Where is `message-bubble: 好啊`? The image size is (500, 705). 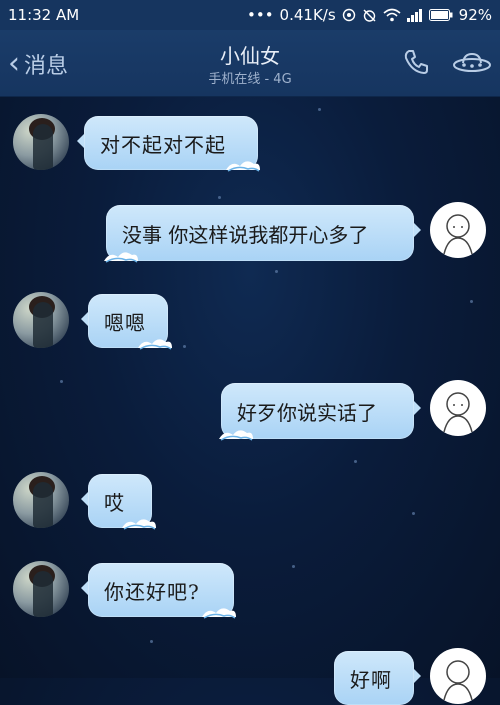
message-bubble: 好啊 is located at coordinates (377, 678).